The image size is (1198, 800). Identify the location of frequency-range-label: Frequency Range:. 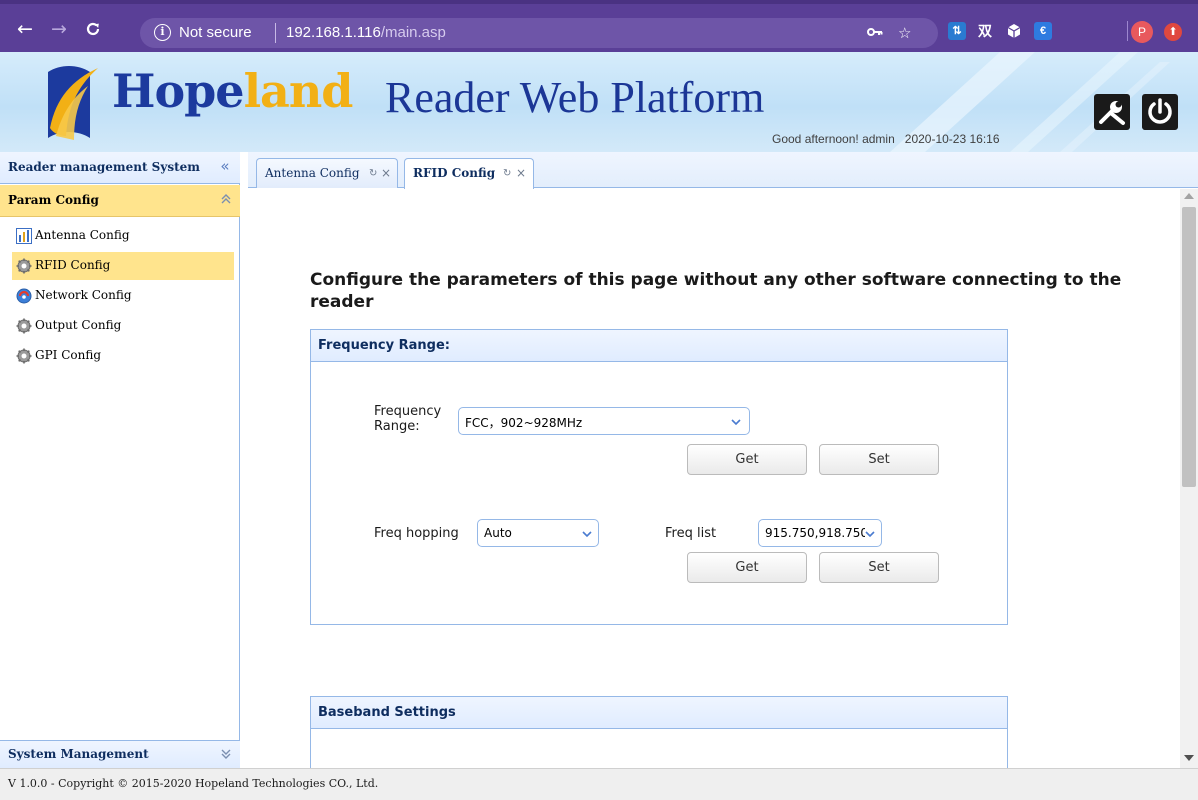
(408, 419).